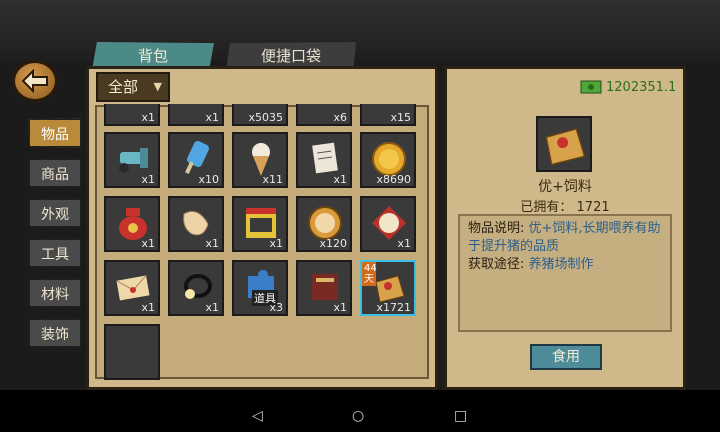  Describe the element at coordinates (55, 213) in the screenshot. I see `category-appearance: 外观` at that location.